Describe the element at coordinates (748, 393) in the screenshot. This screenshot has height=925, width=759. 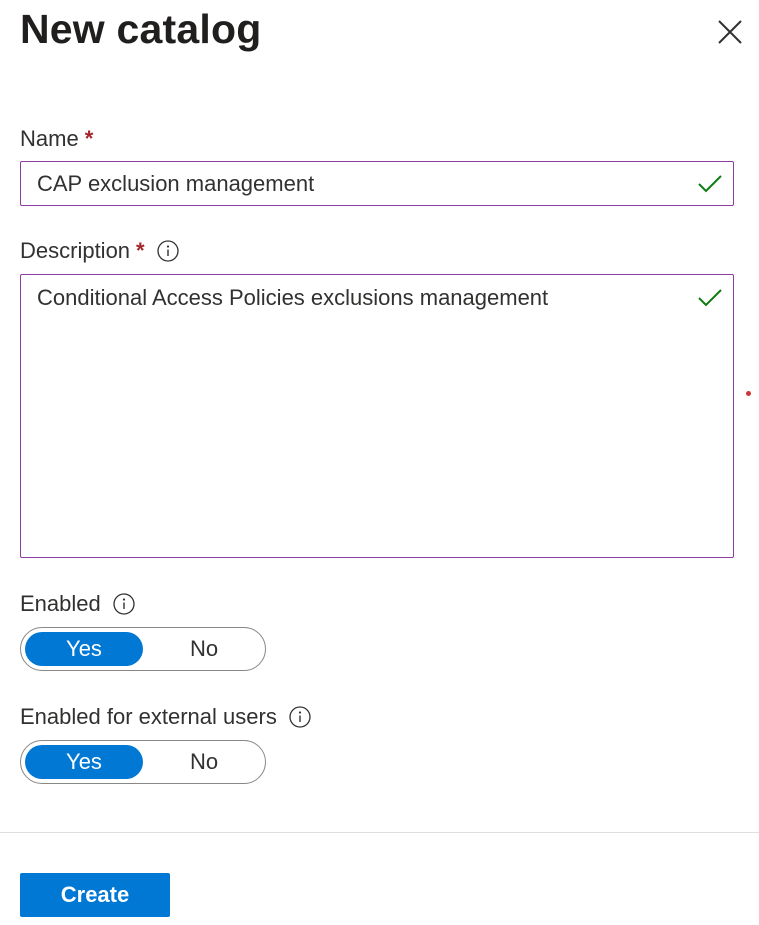
I see `error-indicator-dot` at that location.